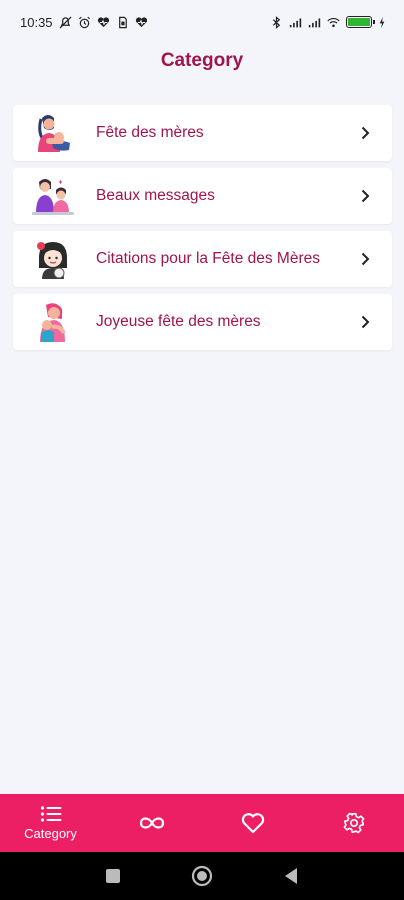 This screenshot has height=900, width=404. I want to click on nav-item-settings, so click(353, 823).